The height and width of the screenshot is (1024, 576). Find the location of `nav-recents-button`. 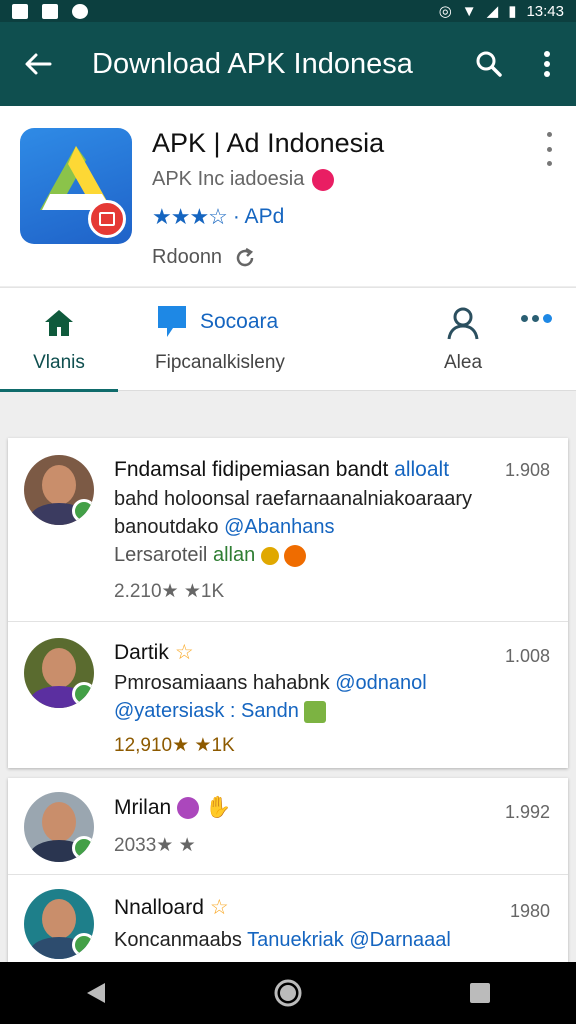

nav-recents-button is located at coordinates (480, 993).